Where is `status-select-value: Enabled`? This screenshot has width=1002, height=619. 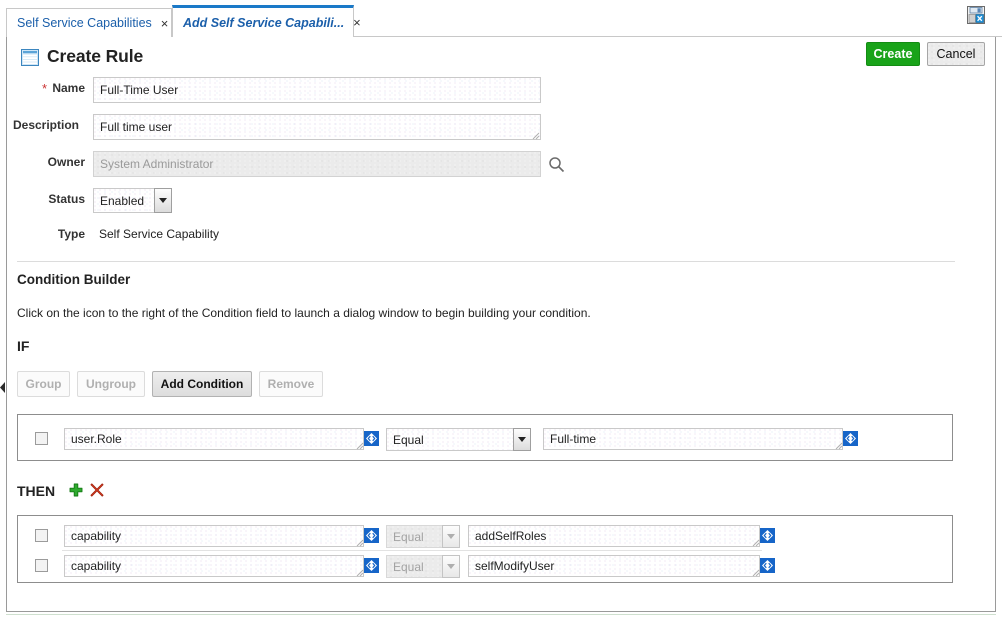 status-select-value: Enabled is located at coordinates (123, 200).